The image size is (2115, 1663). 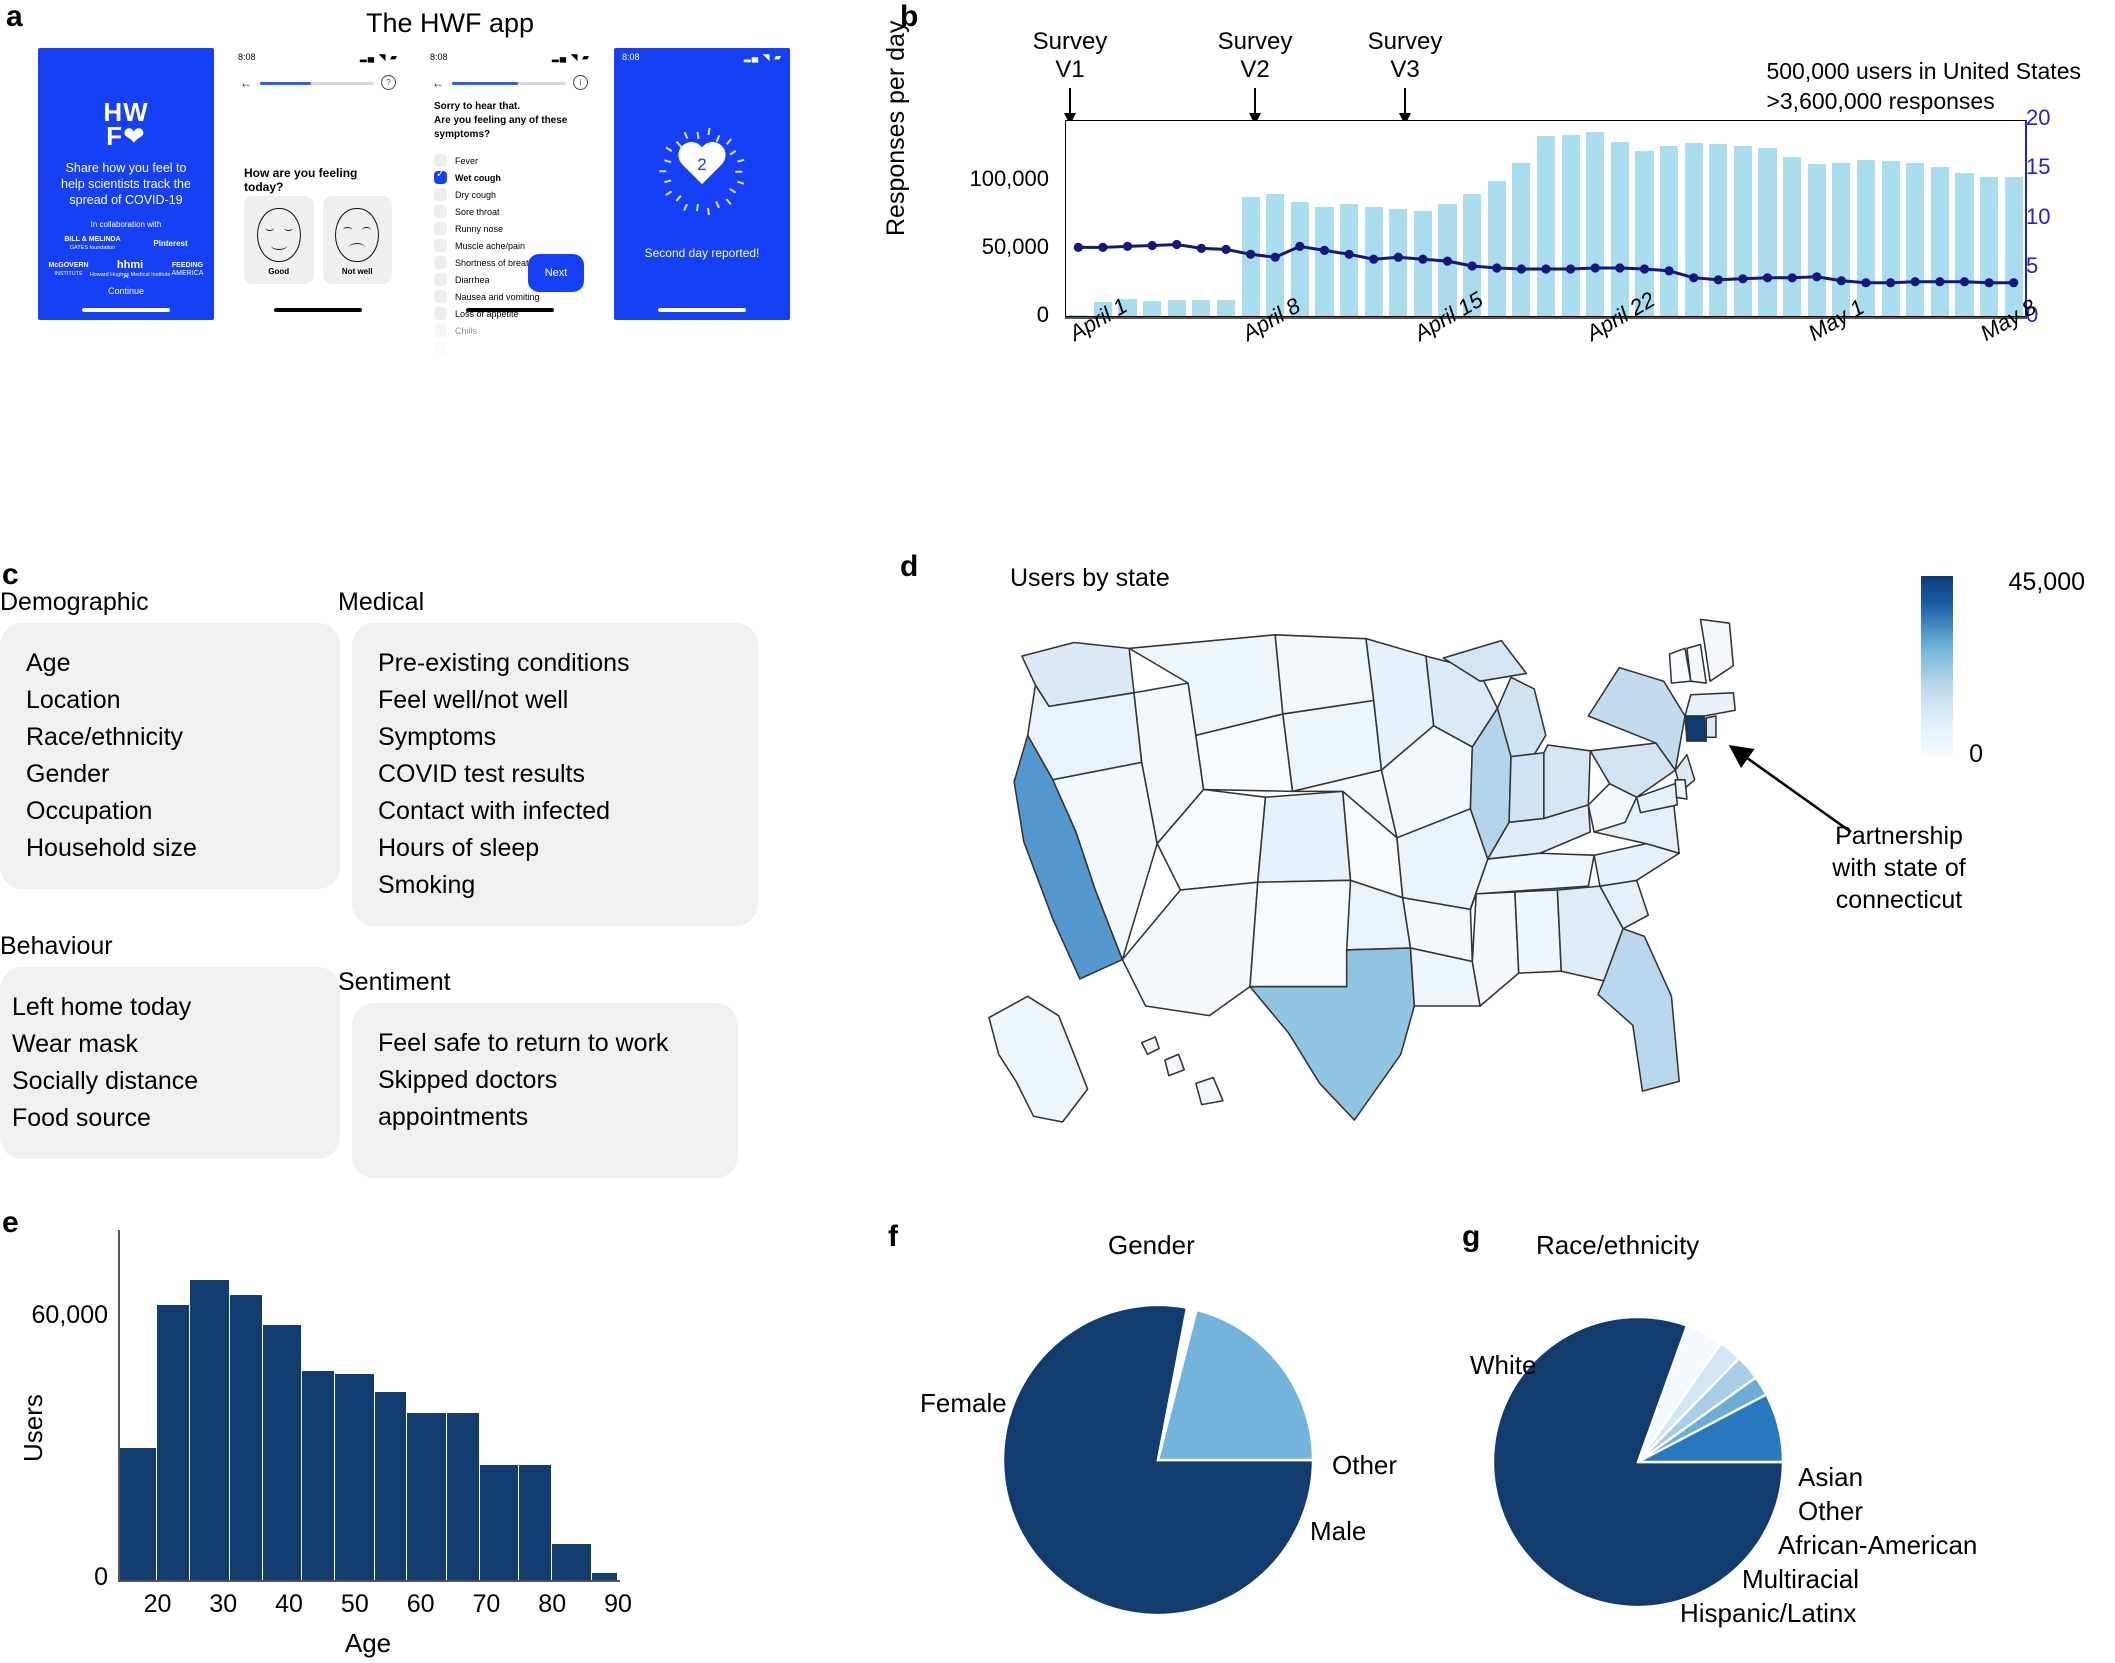 I want to click on symptom-row: Wet cough, so click(x=510, y=177).